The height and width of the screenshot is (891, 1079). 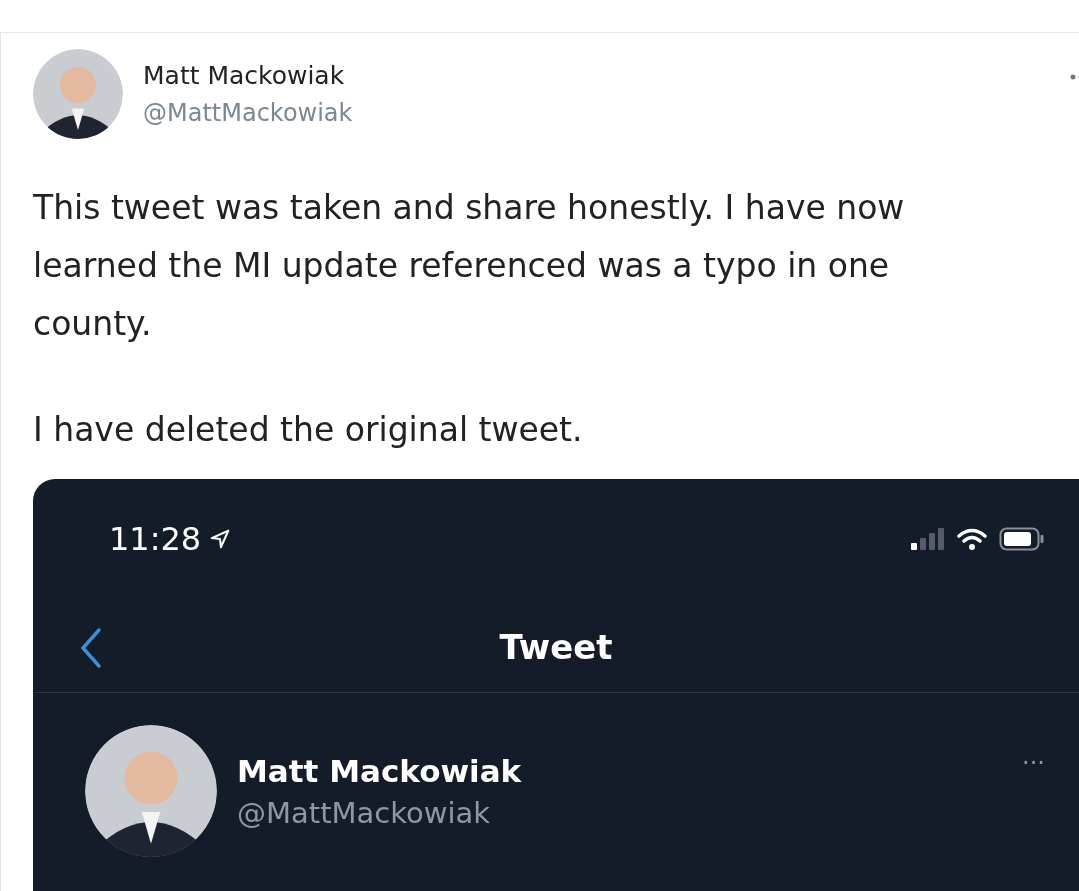 I want to click on status-time: 11:28, so click(x=155, y=539).